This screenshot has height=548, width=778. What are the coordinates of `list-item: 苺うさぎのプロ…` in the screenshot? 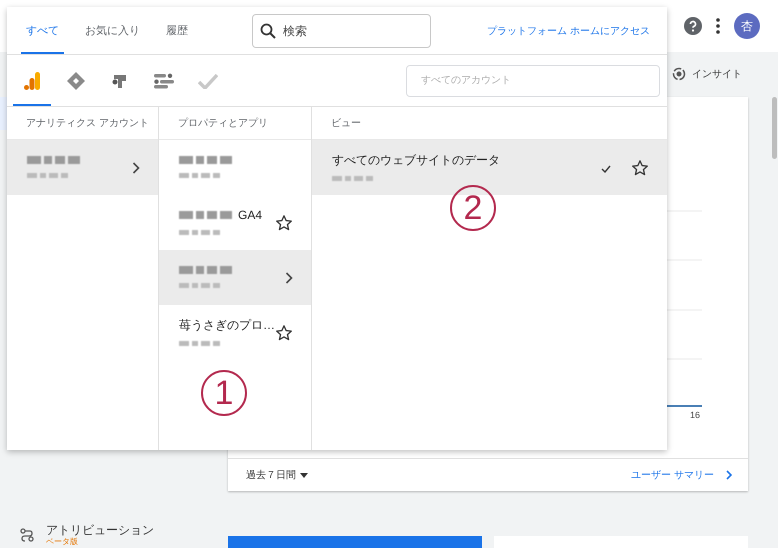 It's located at (235, 332).